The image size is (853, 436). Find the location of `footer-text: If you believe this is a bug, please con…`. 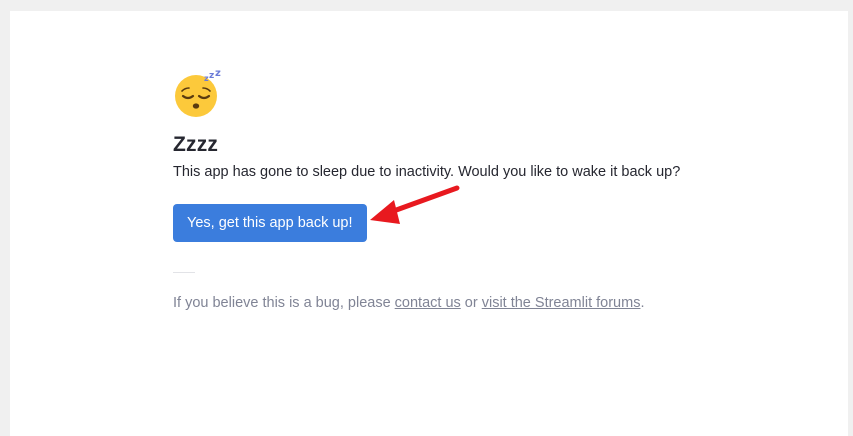

footer-text: If you believe this is a bug, please con… is located at coordinates (473, 303).